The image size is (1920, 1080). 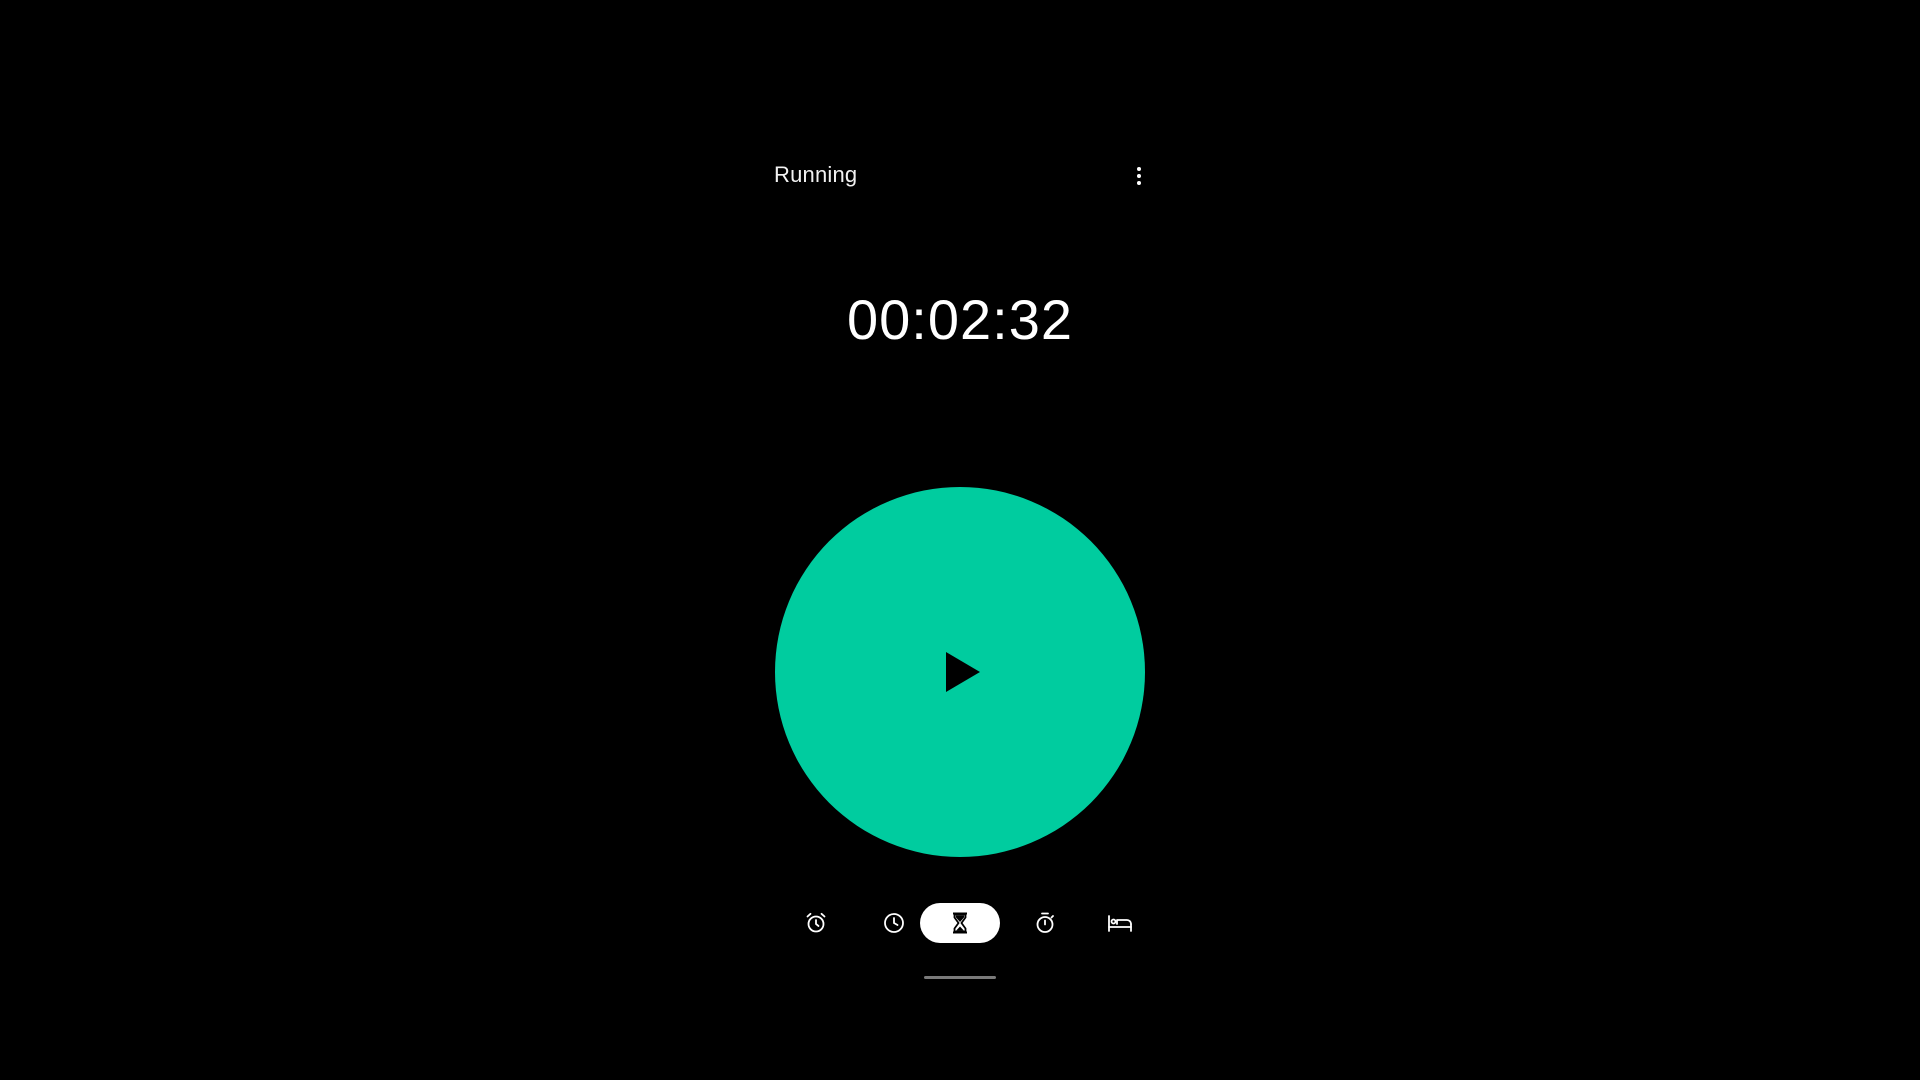 I want to click on tab-timer, so click(x=960, y=923).